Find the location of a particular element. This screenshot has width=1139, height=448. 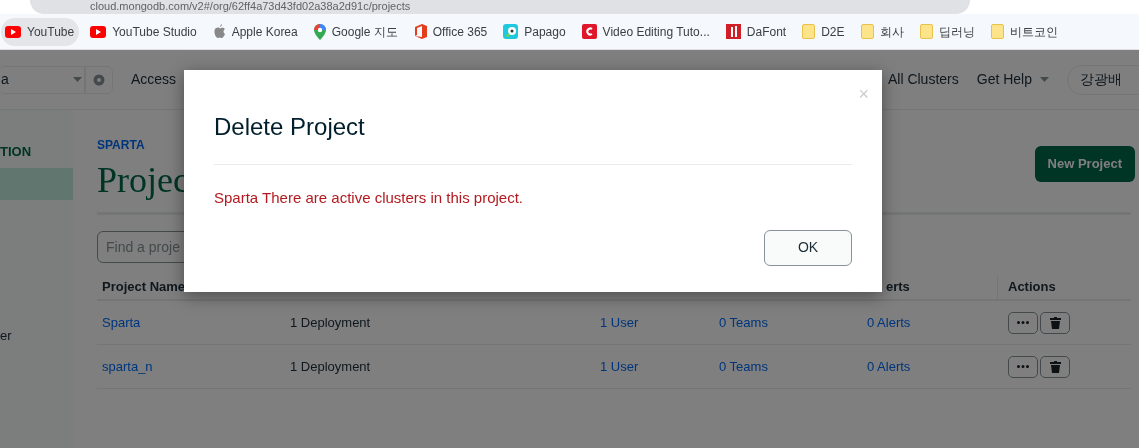

bookmark: 회사 is located at coordinates (882, 31).